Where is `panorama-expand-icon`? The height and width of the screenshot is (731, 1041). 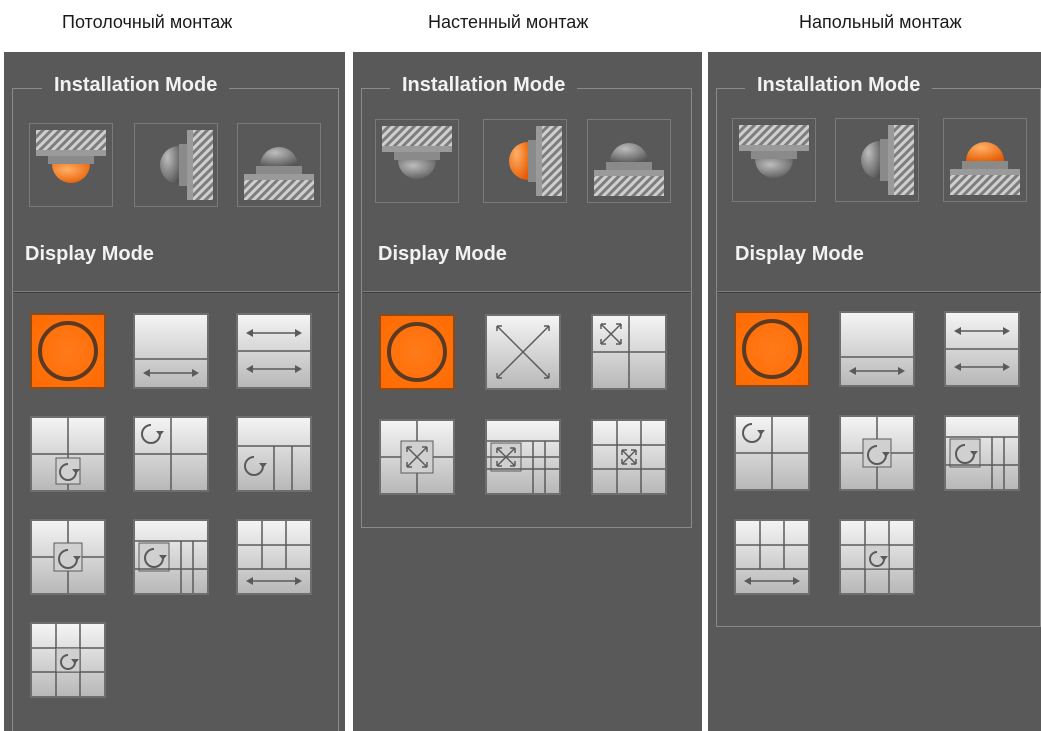 panorama-expand-icon is located at coordinates (523, 352).